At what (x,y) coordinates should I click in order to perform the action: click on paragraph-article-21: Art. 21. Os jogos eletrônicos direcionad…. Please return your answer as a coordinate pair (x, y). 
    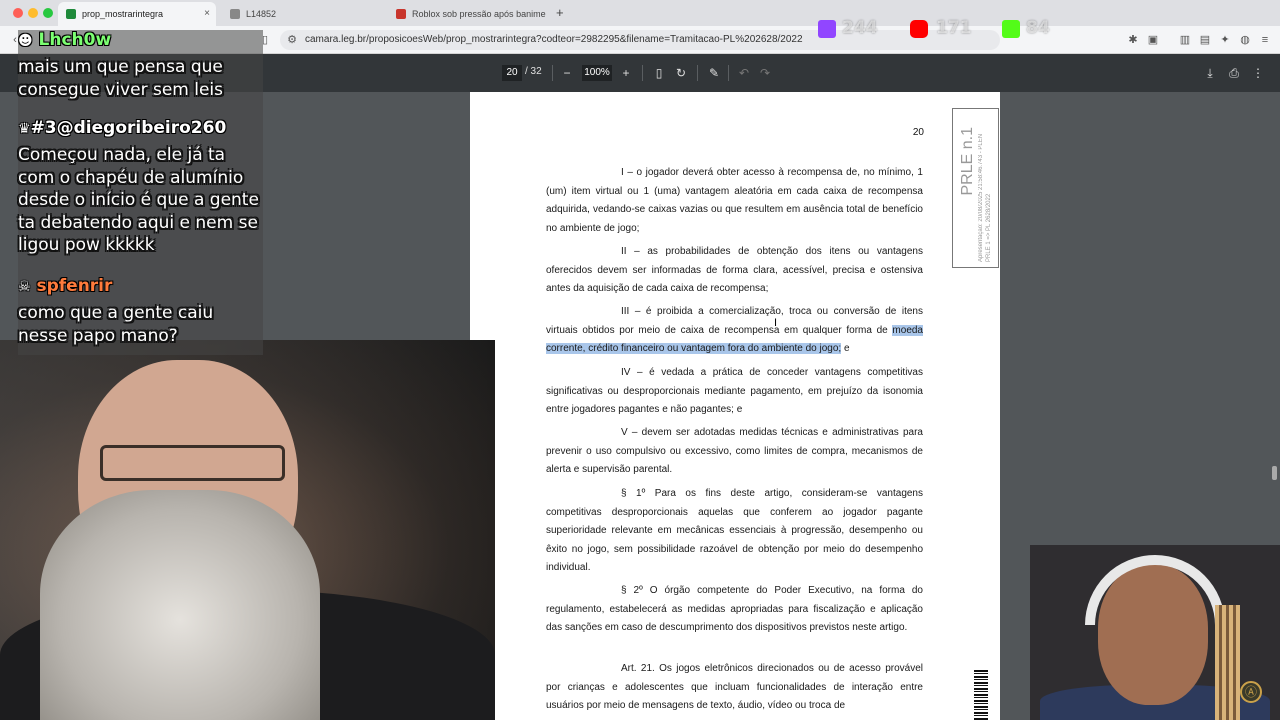
    Looking at the image, I should click on (734, 687).